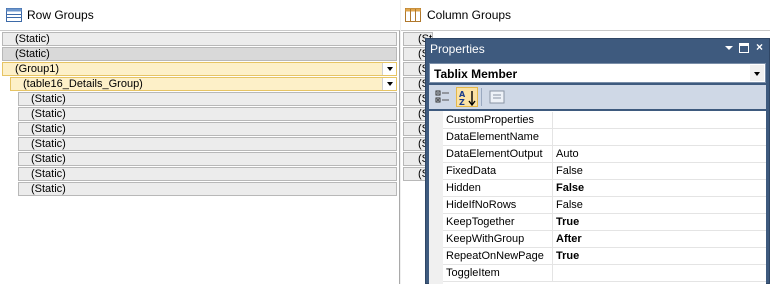  I want to click on property-name: Hidden, so click(463, 188).